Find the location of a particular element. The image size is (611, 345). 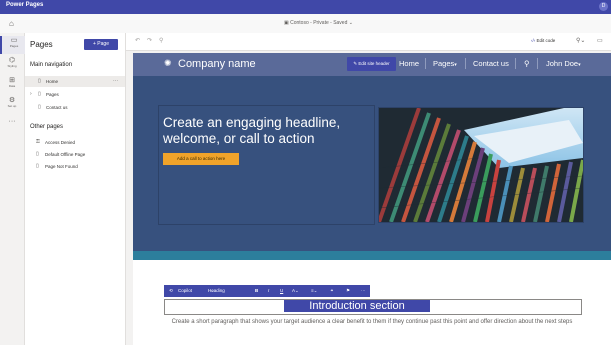

company-name: Company name is located at coordinates (217, 64).